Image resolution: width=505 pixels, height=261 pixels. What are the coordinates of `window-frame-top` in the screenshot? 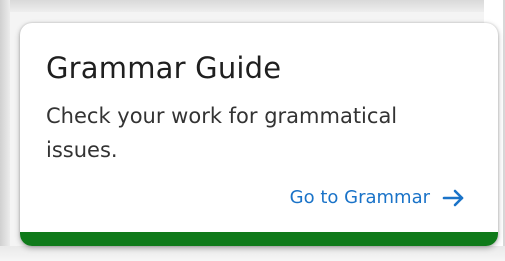 It's located at (252, 6).